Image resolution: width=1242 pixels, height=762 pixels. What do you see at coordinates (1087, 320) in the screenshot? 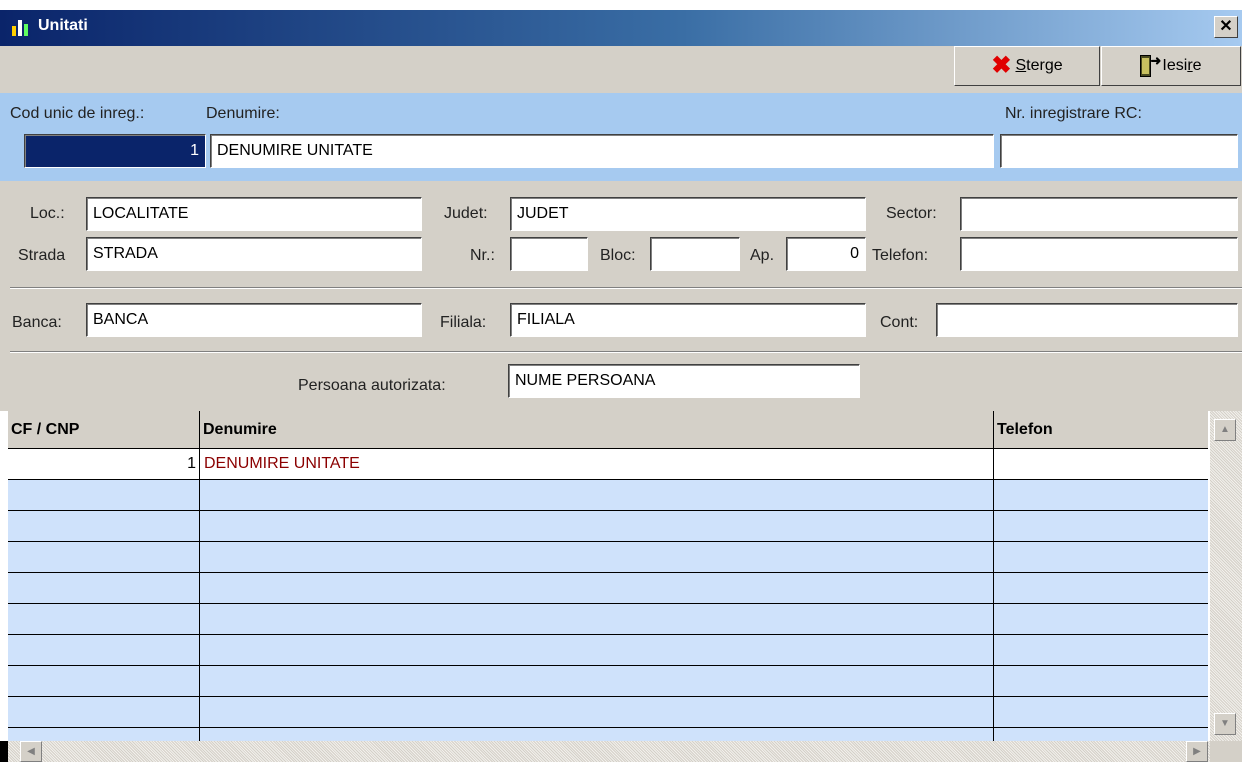
I see `cont-input` at bounding box center [1087, 320].